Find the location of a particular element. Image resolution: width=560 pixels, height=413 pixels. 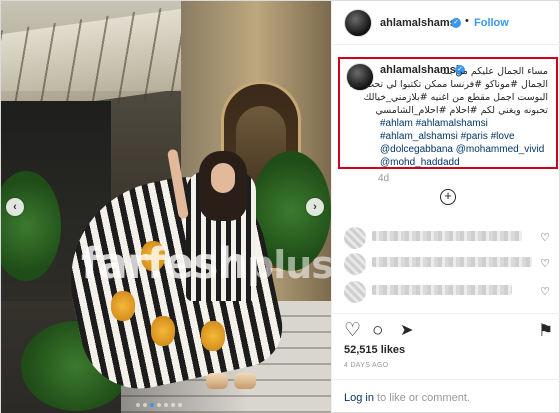

comment-bubble-icon: ○ is located at coordinates (377, 331).